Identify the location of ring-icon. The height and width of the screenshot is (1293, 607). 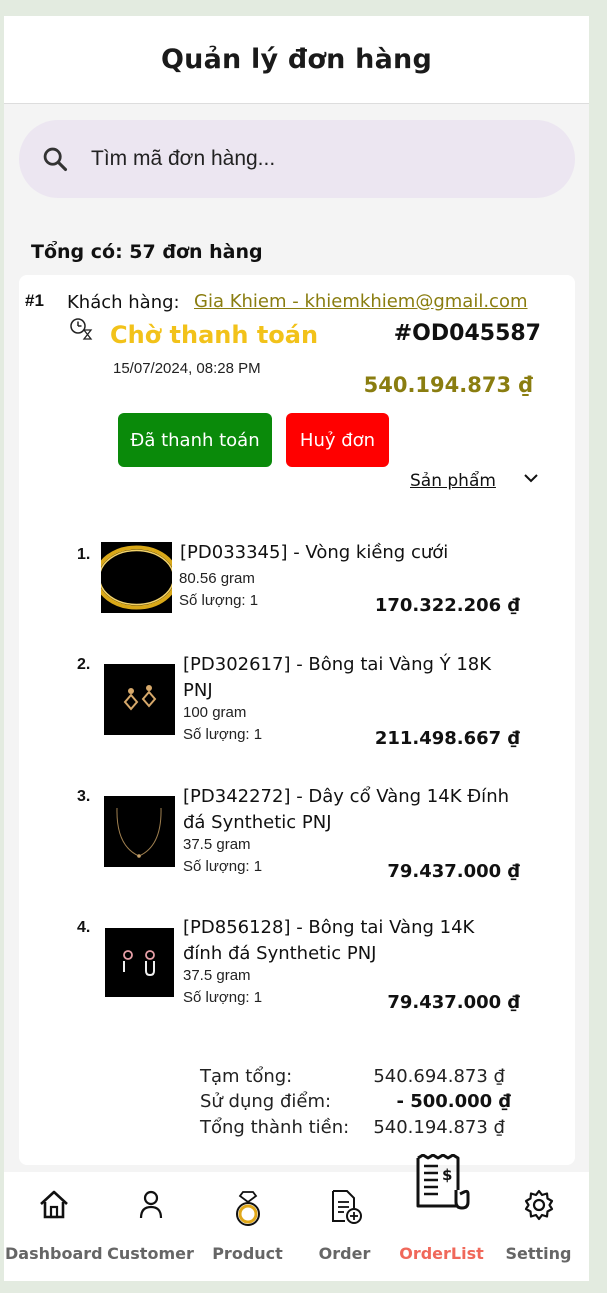
(247, 1208).